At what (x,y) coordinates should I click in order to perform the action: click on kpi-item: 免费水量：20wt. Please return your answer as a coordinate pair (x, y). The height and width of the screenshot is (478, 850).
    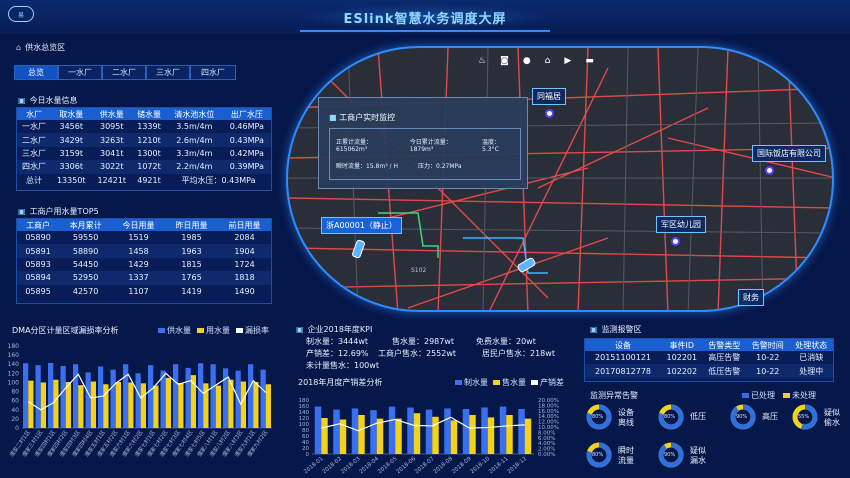
    Looking at the image, I should click on (506, 341).